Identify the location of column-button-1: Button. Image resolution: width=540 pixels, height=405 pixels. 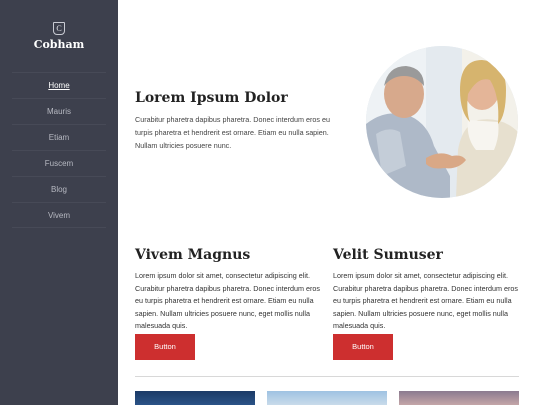
(165, 347).